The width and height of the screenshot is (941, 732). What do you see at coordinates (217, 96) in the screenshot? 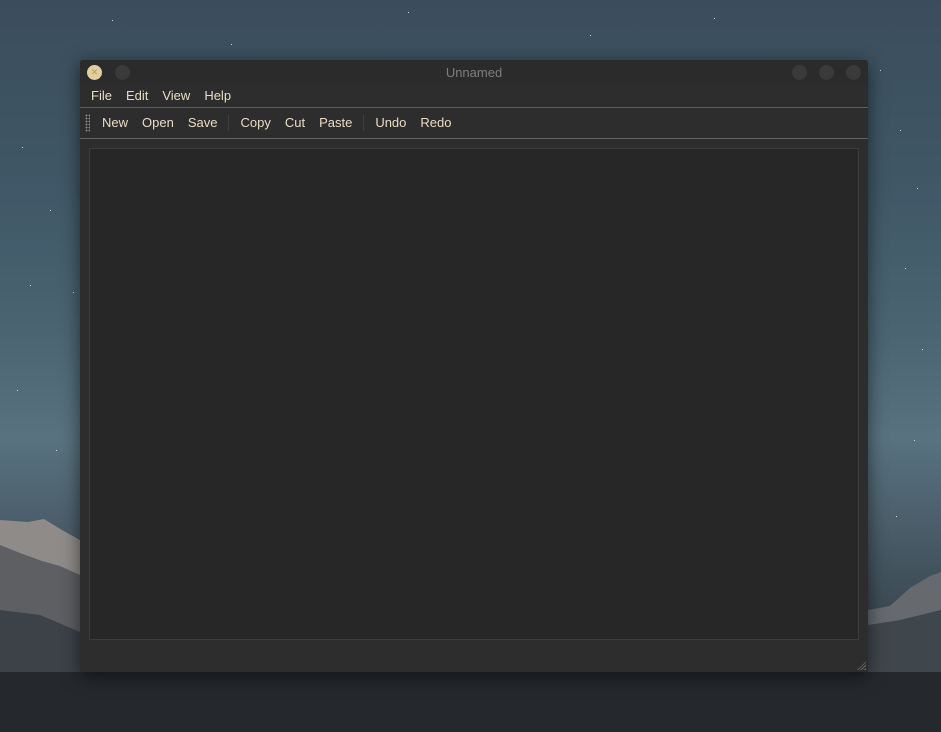
I see `menu-help: Help` at bounding box center [217, 96].